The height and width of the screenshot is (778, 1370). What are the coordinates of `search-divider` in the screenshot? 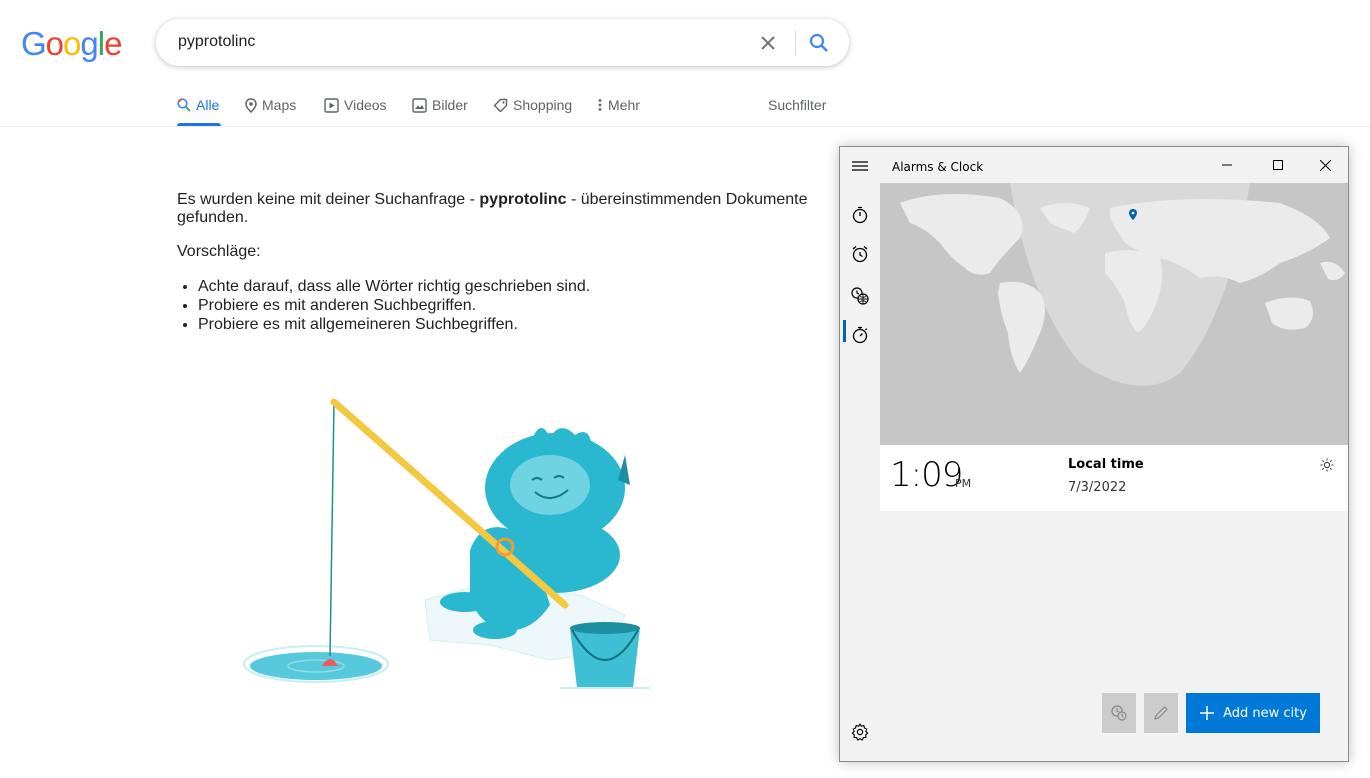 It's located at (795, 43).